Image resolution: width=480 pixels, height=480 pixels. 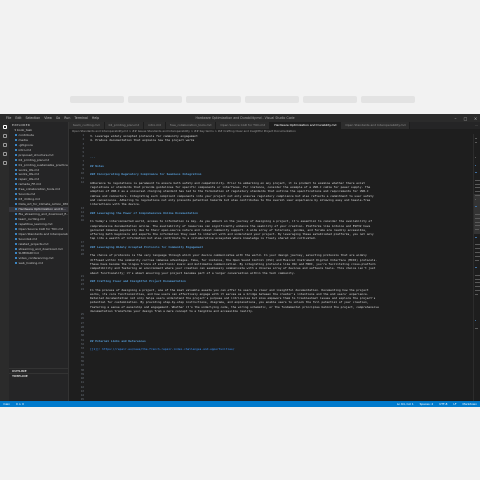 I want to click on menu-edit: Edit, so click(x=18, y=118).